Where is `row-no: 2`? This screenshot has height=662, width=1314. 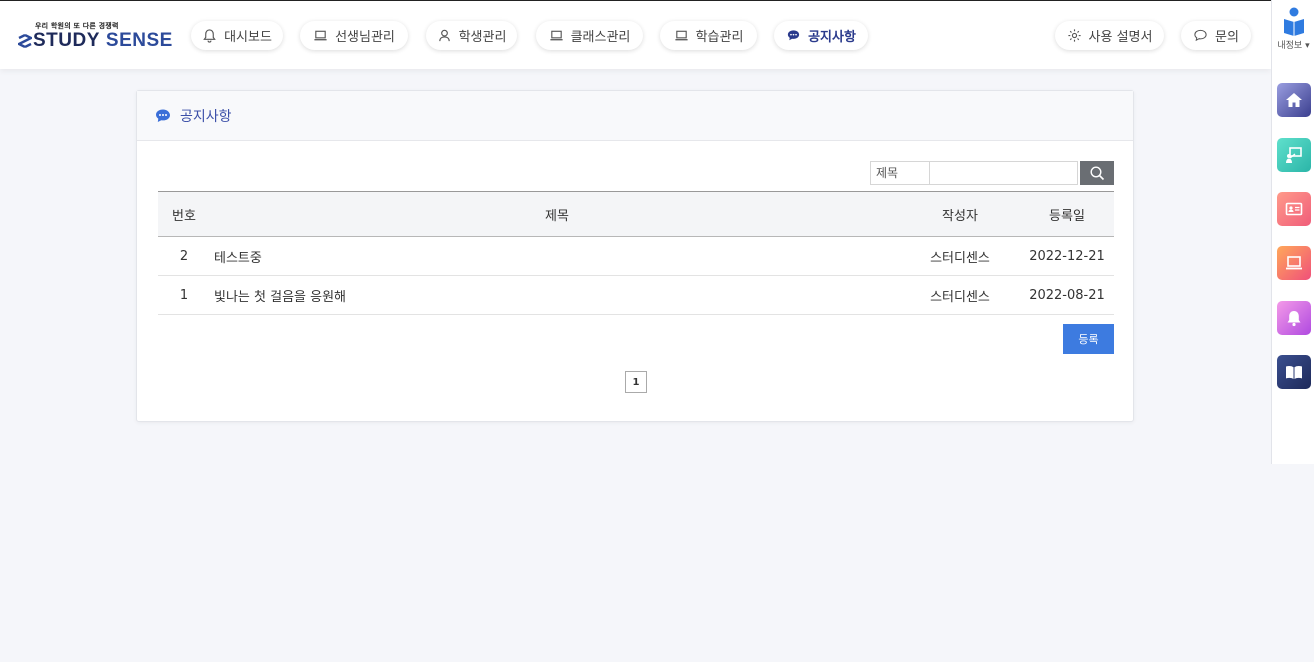 row-no: 2 is located at coordinates (184, 256).